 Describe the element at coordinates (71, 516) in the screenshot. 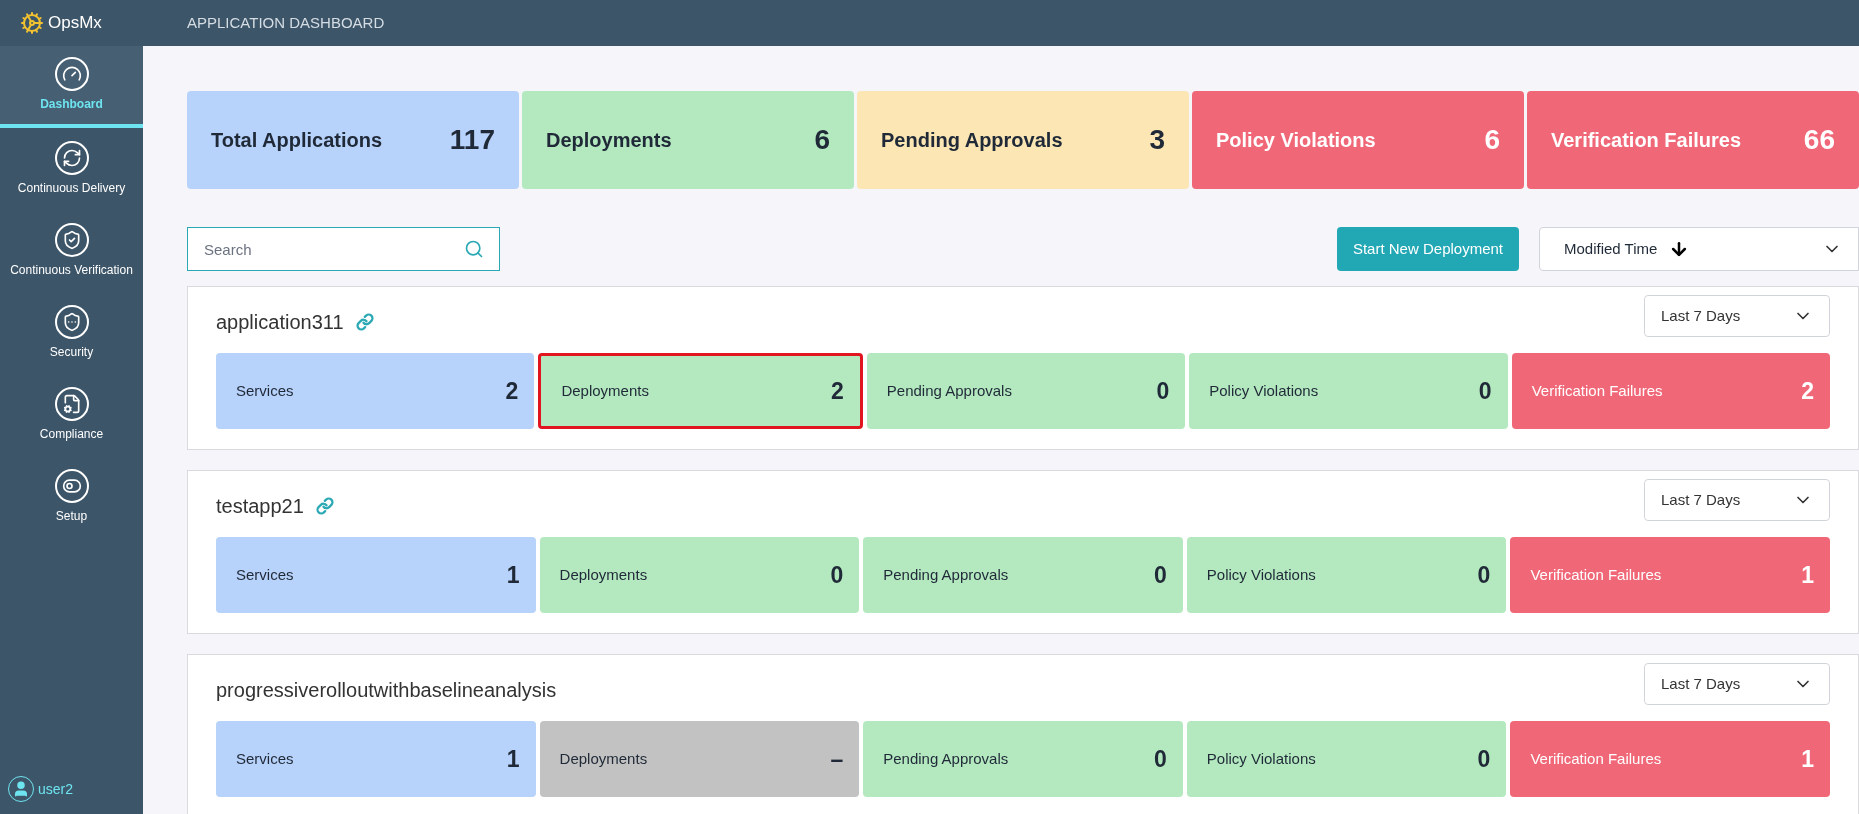

I see `sidebar-label: Setup` at that location.